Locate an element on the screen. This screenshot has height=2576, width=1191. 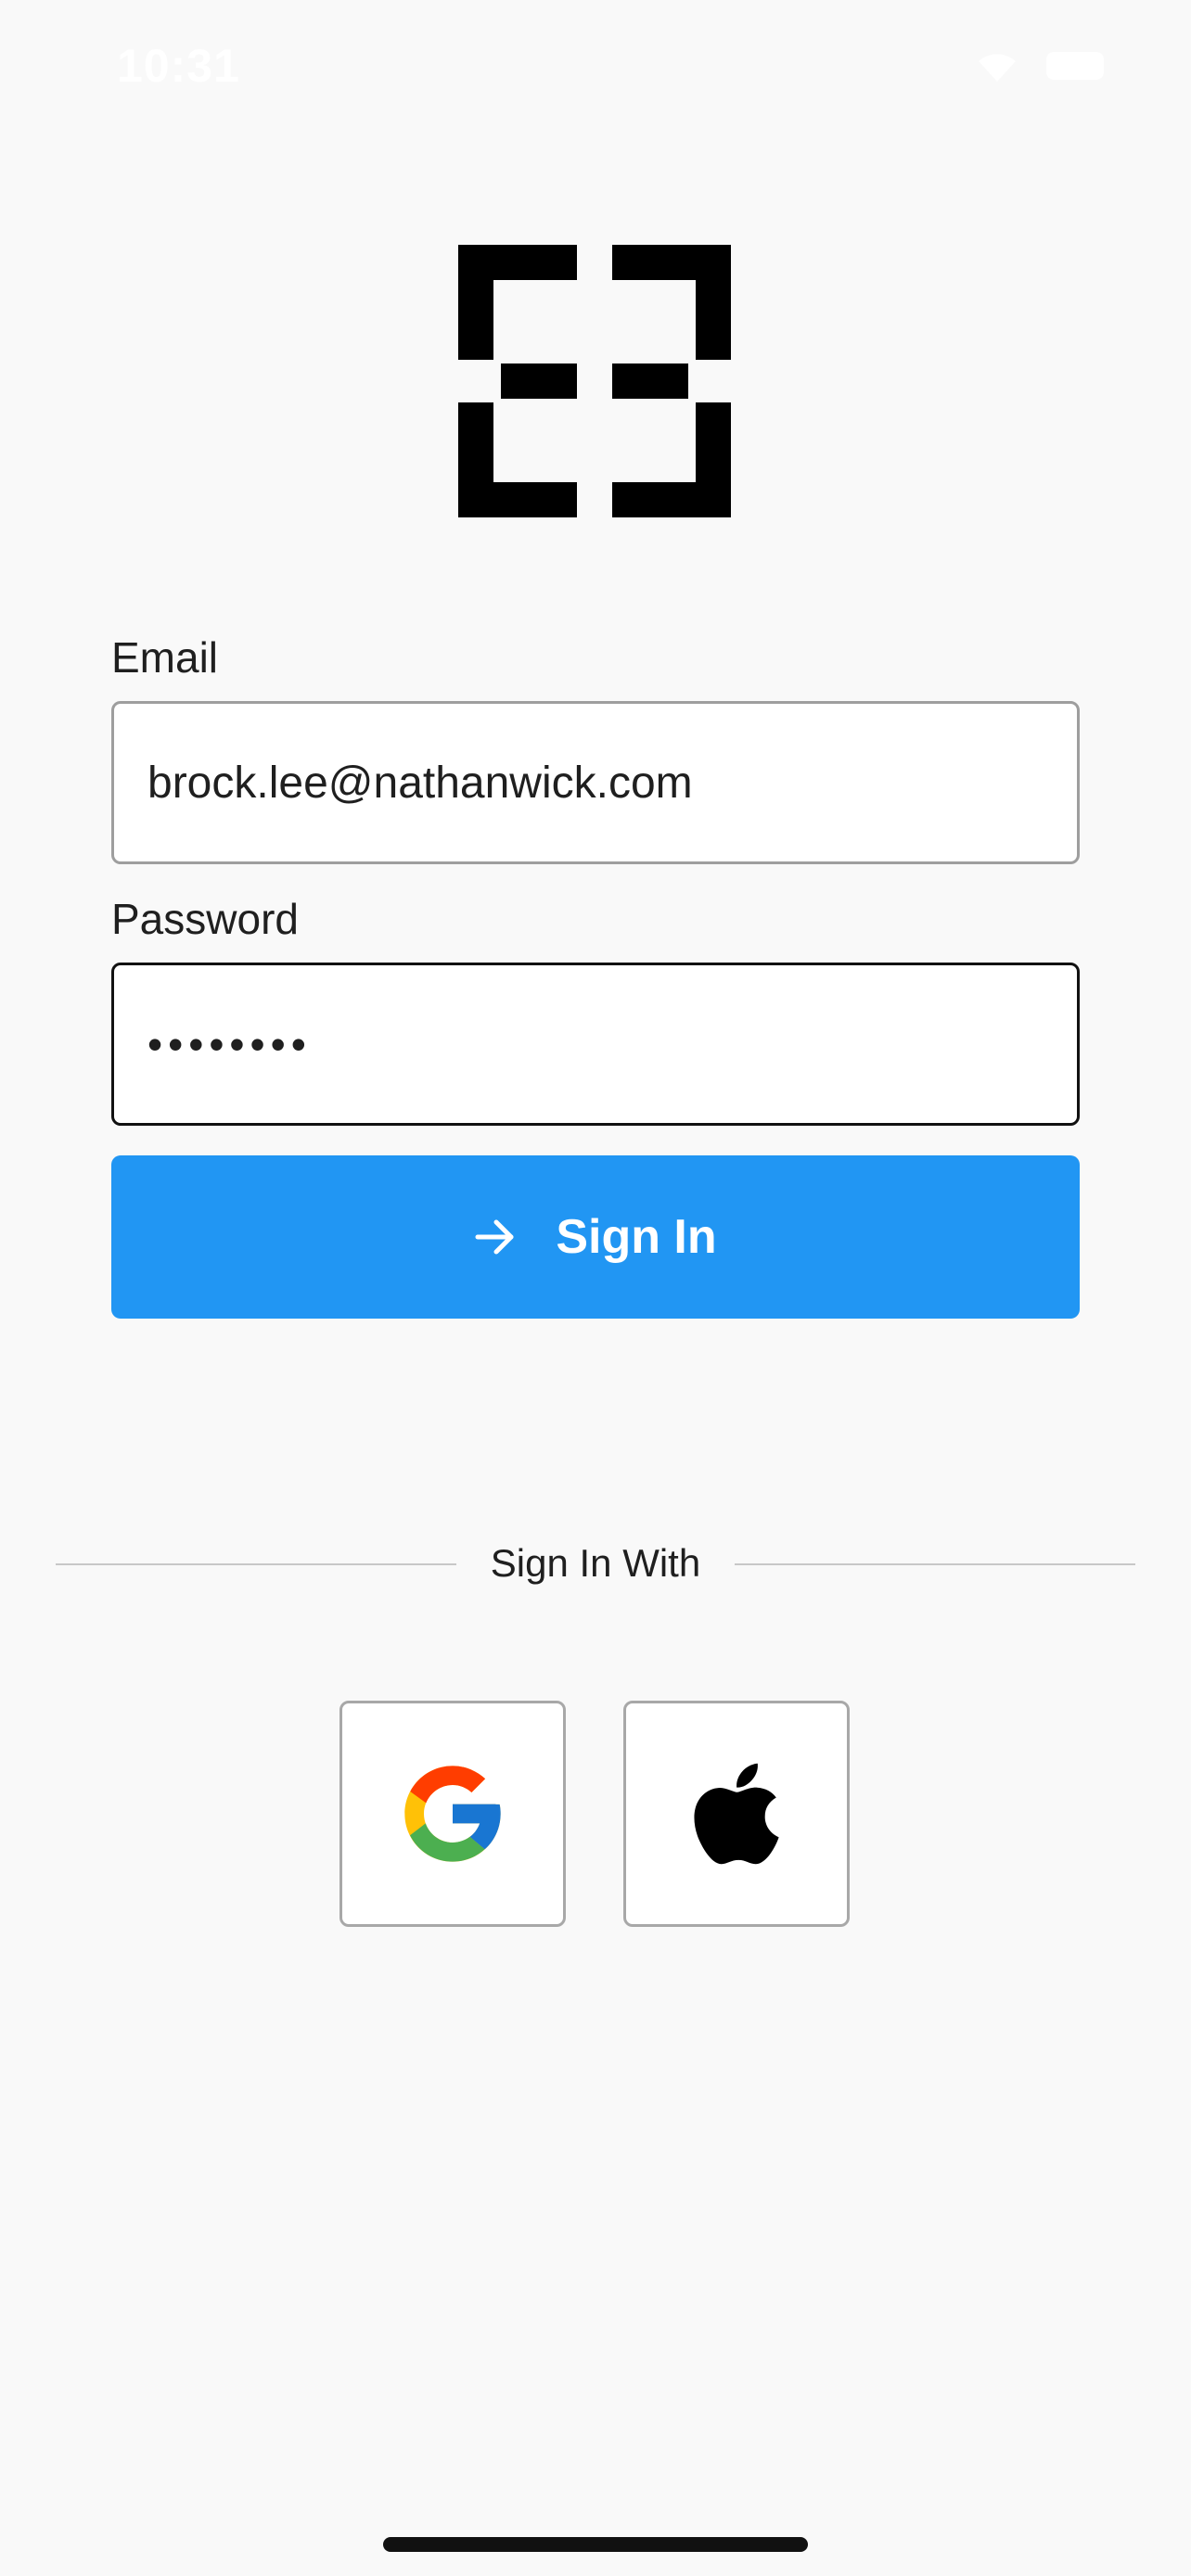
home-indicator is located at coordinates (595, 2544).